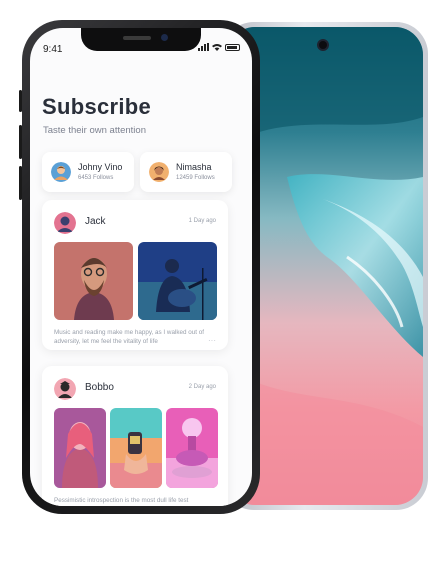 The image size is (442, 565). I want to click on post-time: 2 Day ago, so click(202, 387).